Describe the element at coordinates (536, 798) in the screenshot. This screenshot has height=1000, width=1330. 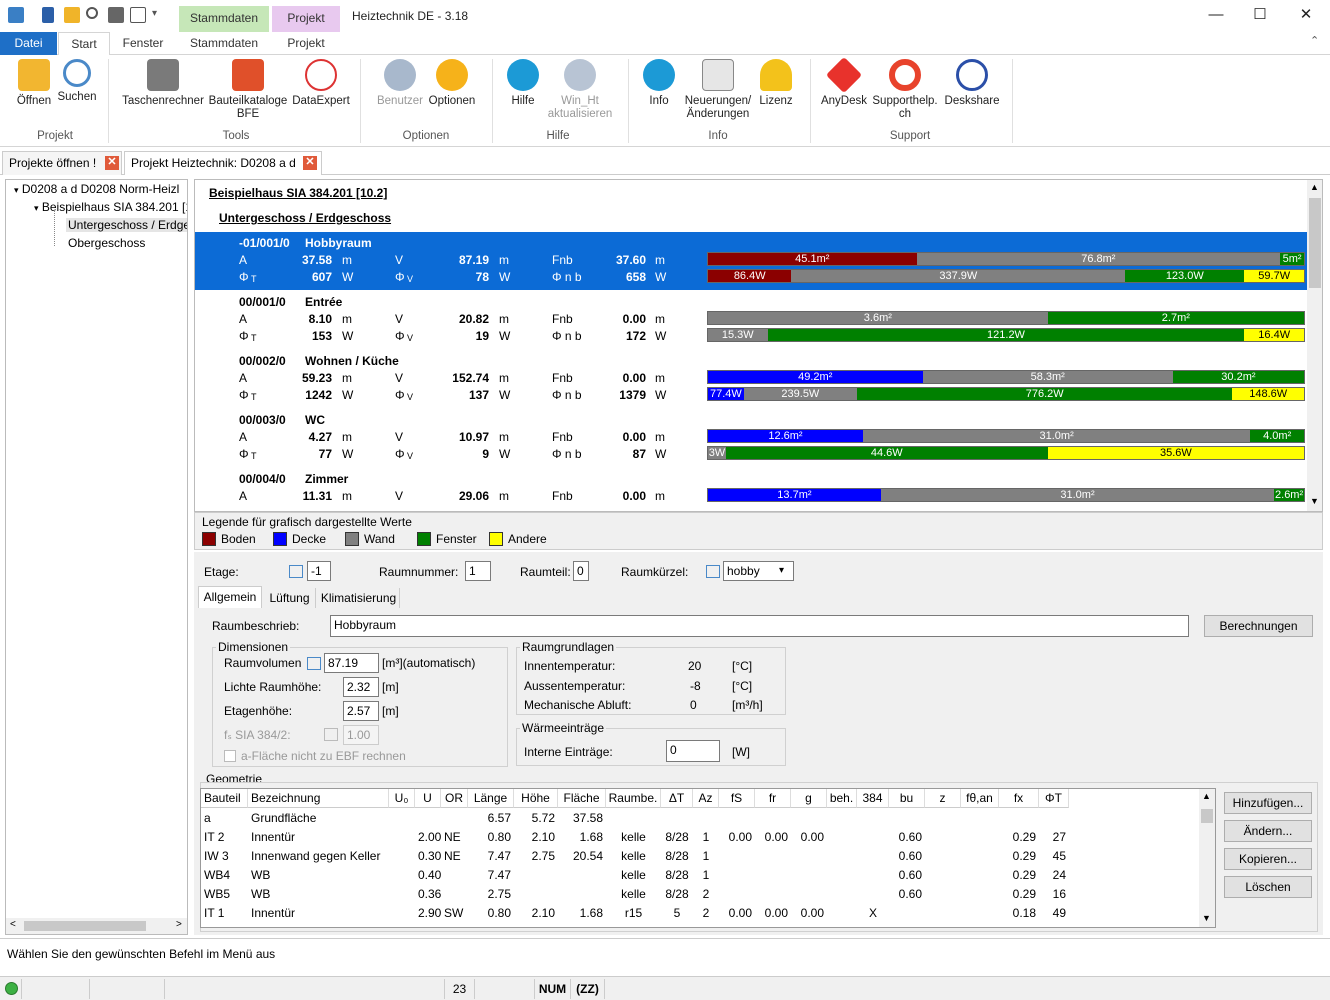
I see `column-header: Höhe` at that location.